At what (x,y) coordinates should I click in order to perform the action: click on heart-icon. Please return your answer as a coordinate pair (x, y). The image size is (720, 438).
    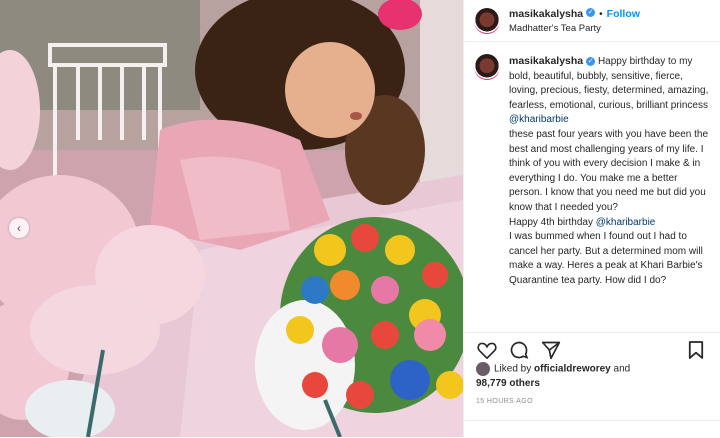
    Looking at the image, I should click on (487, 350).